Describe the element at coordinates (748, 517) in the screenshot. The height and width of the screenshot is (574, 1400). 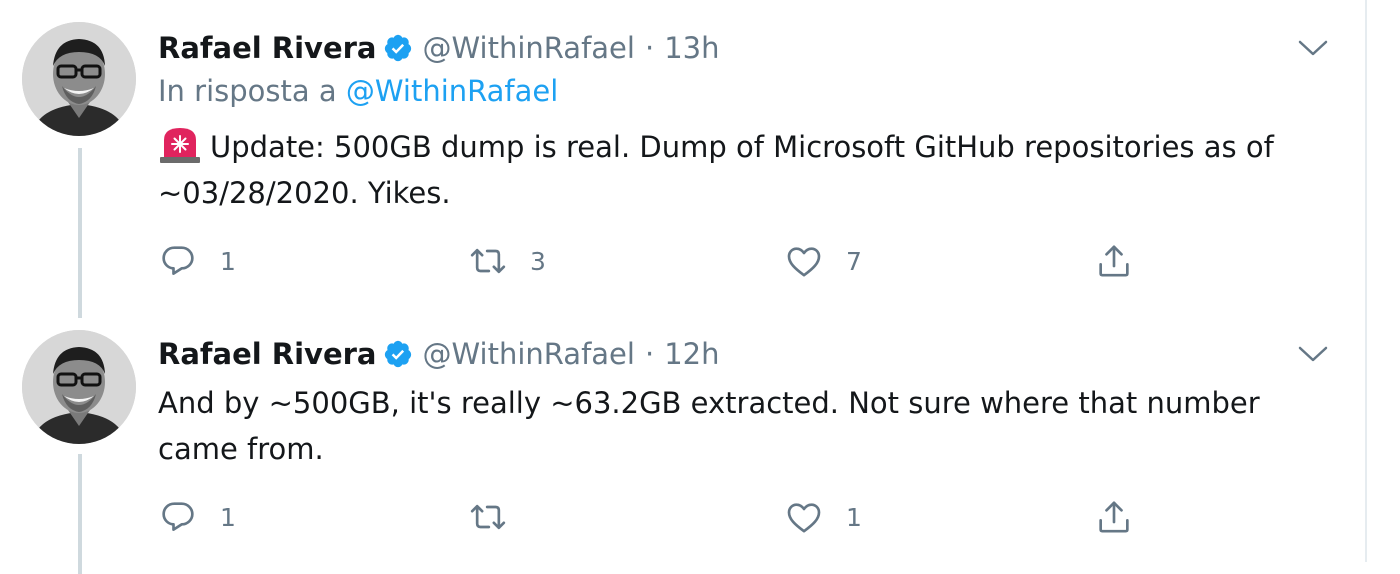
I see `tweet-actions: 1 1` at that location.